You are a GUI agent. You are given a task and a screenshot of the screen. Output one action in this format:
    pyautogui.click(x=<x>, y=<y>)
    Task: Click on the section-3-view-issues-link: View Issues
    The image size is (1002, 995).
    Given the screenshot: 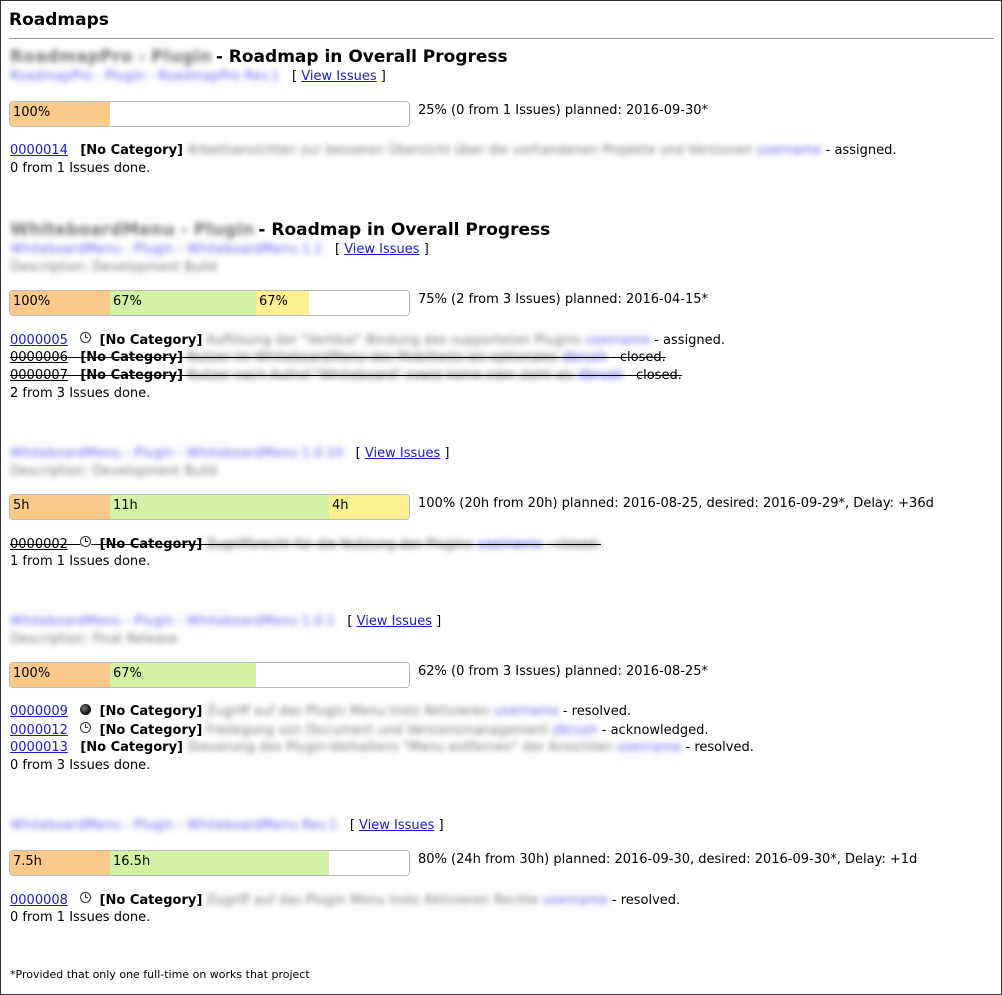 What is the action you would take?
    pyautogui.click(x=402, y=453)
    